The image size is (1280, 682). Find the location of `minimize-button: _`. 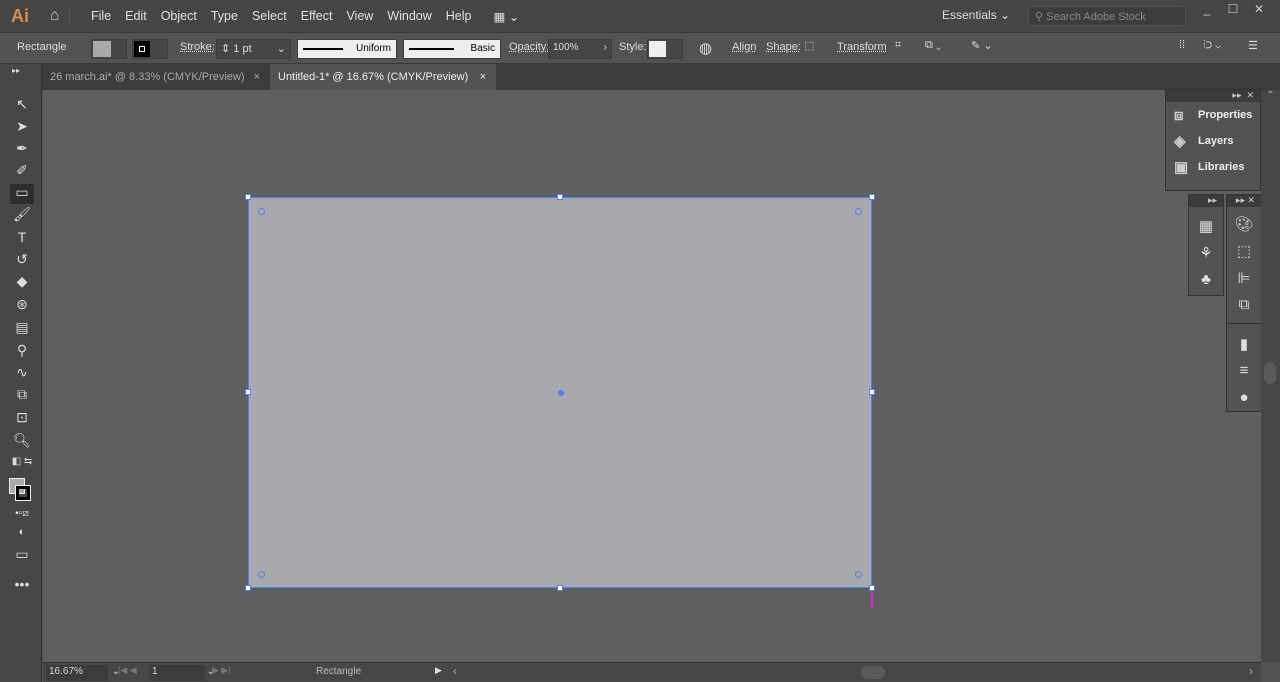

minimize-button: _ is located at coordinates (1207, 10).